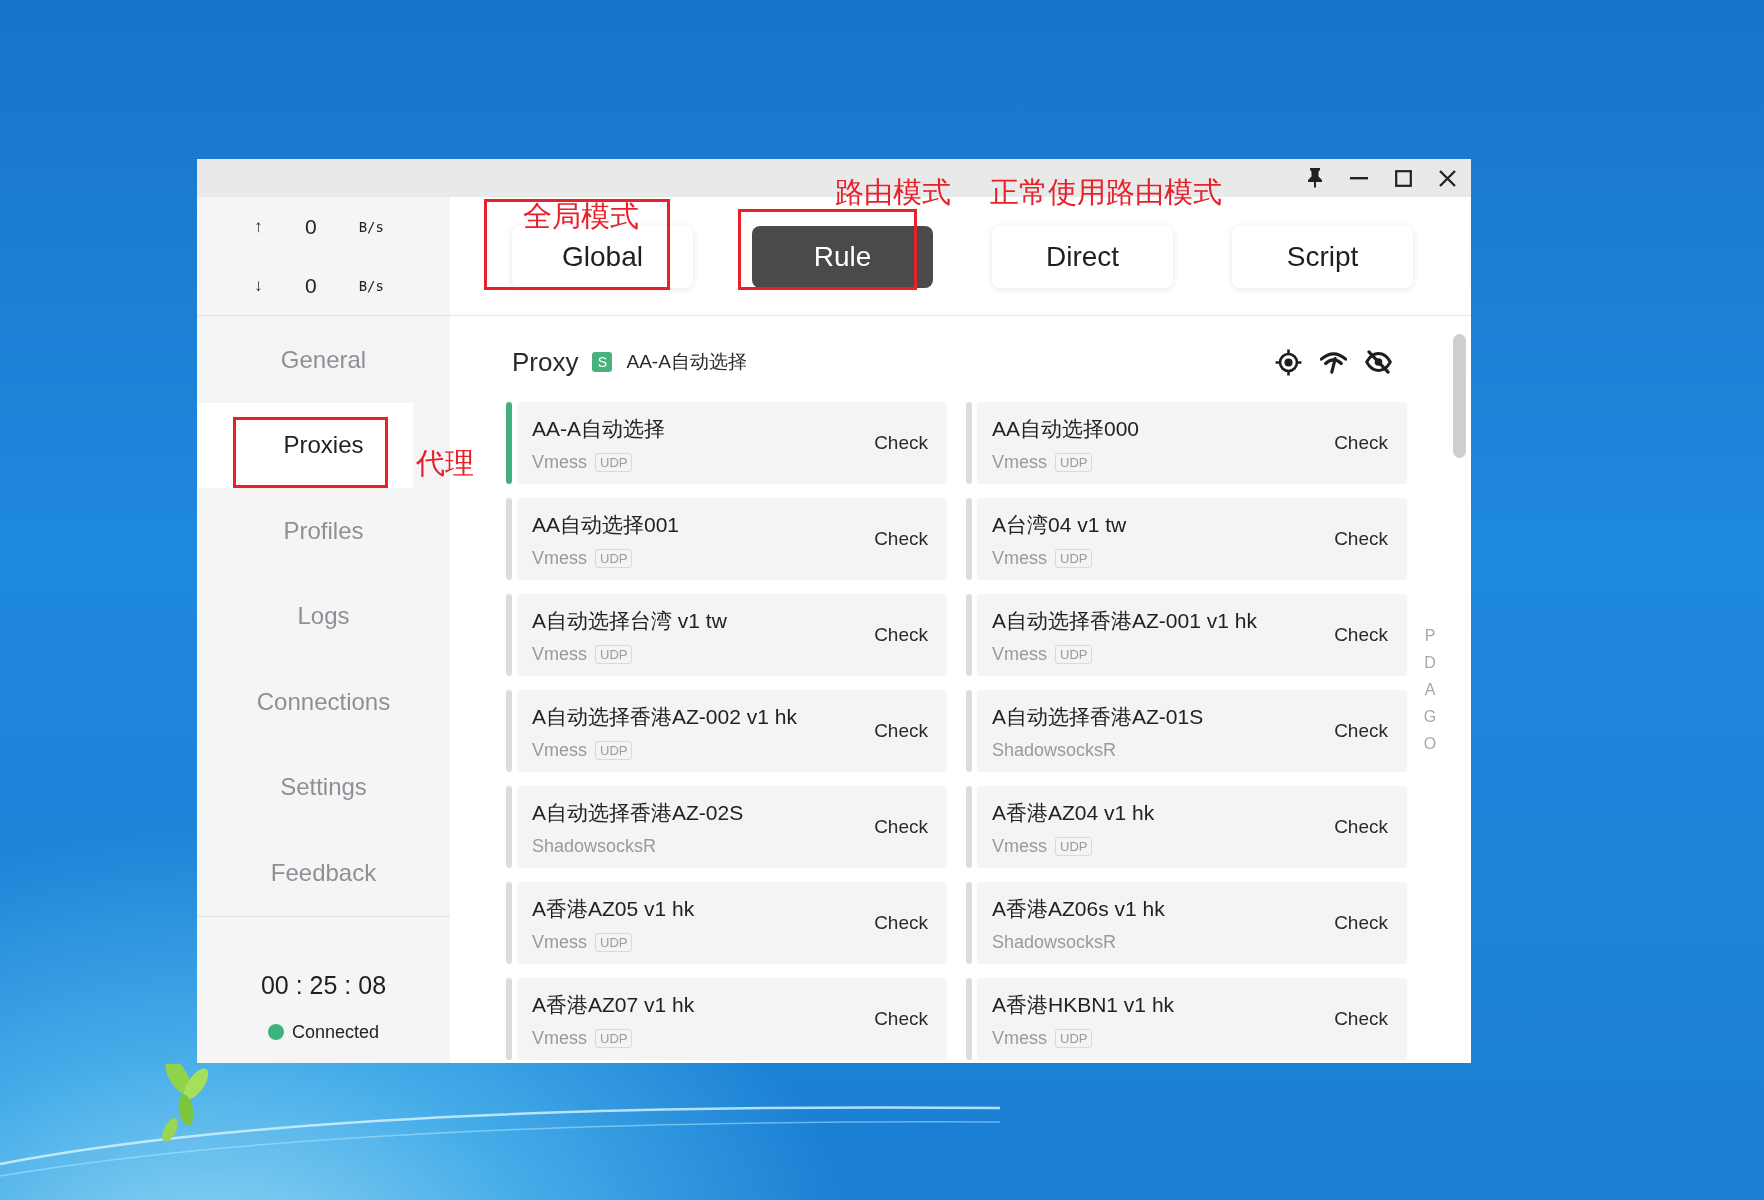 Image resolution: width=1764 pixels, height=1200 pixels. What do you see at coordinates (323, 985) in the screenshot?
I see `uptime-timer: 00 : 25 : 08` at bounding box center [323, 985].